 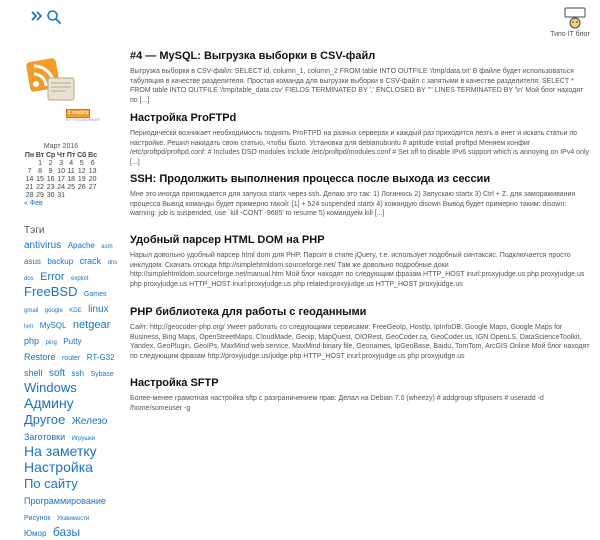 What do you see at coordinates (29, 187) in the screenshot?
I see `calendar-day: 21` at bounding box center [29, 187].